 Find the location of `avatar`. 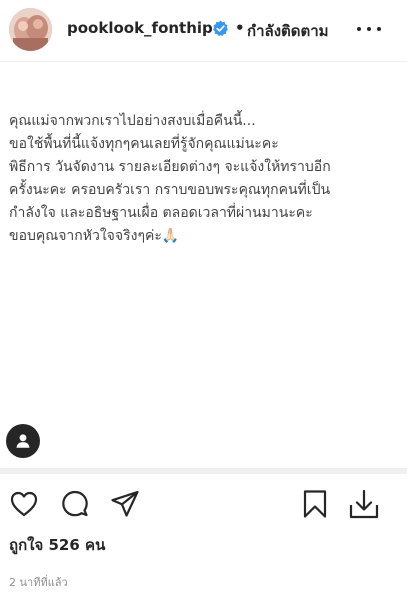

avatar is located at coordinates (30, 29).